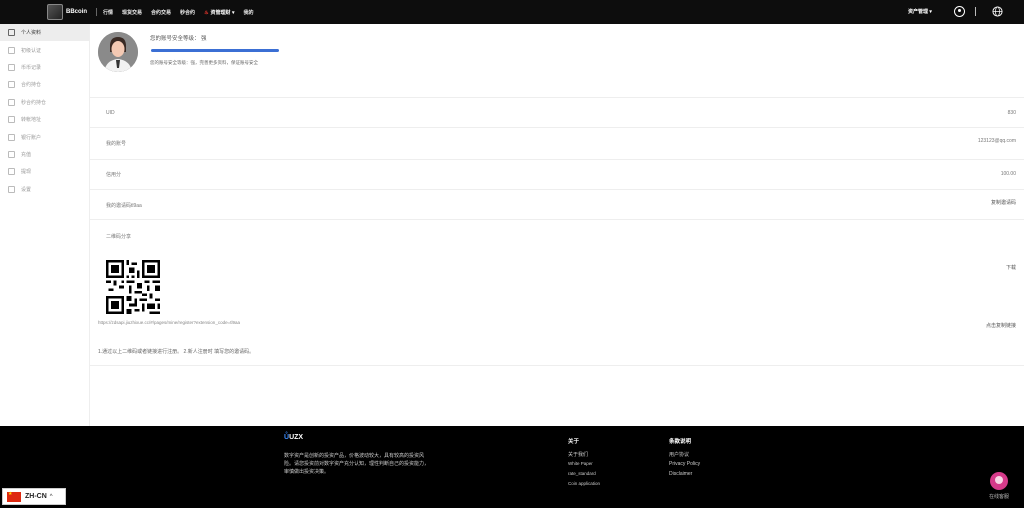  What do you see at coordinates (11, 85) in the screenshot?
I see `document-icon` at bounding box center [11, 85].